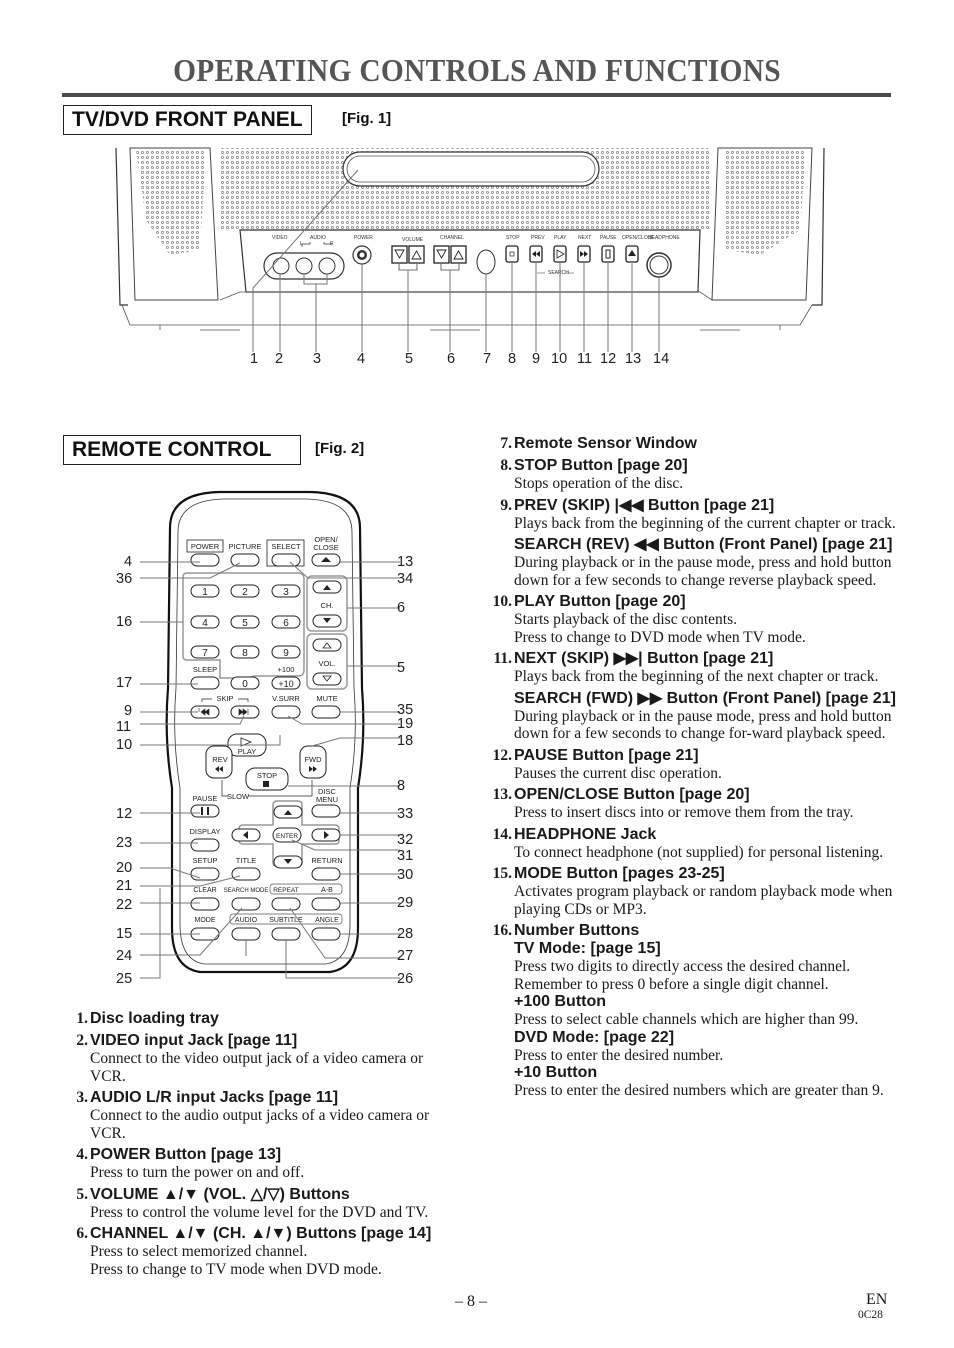 This screenshot has width=954, height=1348. Describe the element at coordinates (560, 1001) in the screenshot. I see `item-subheading: +100 Button` at that location.